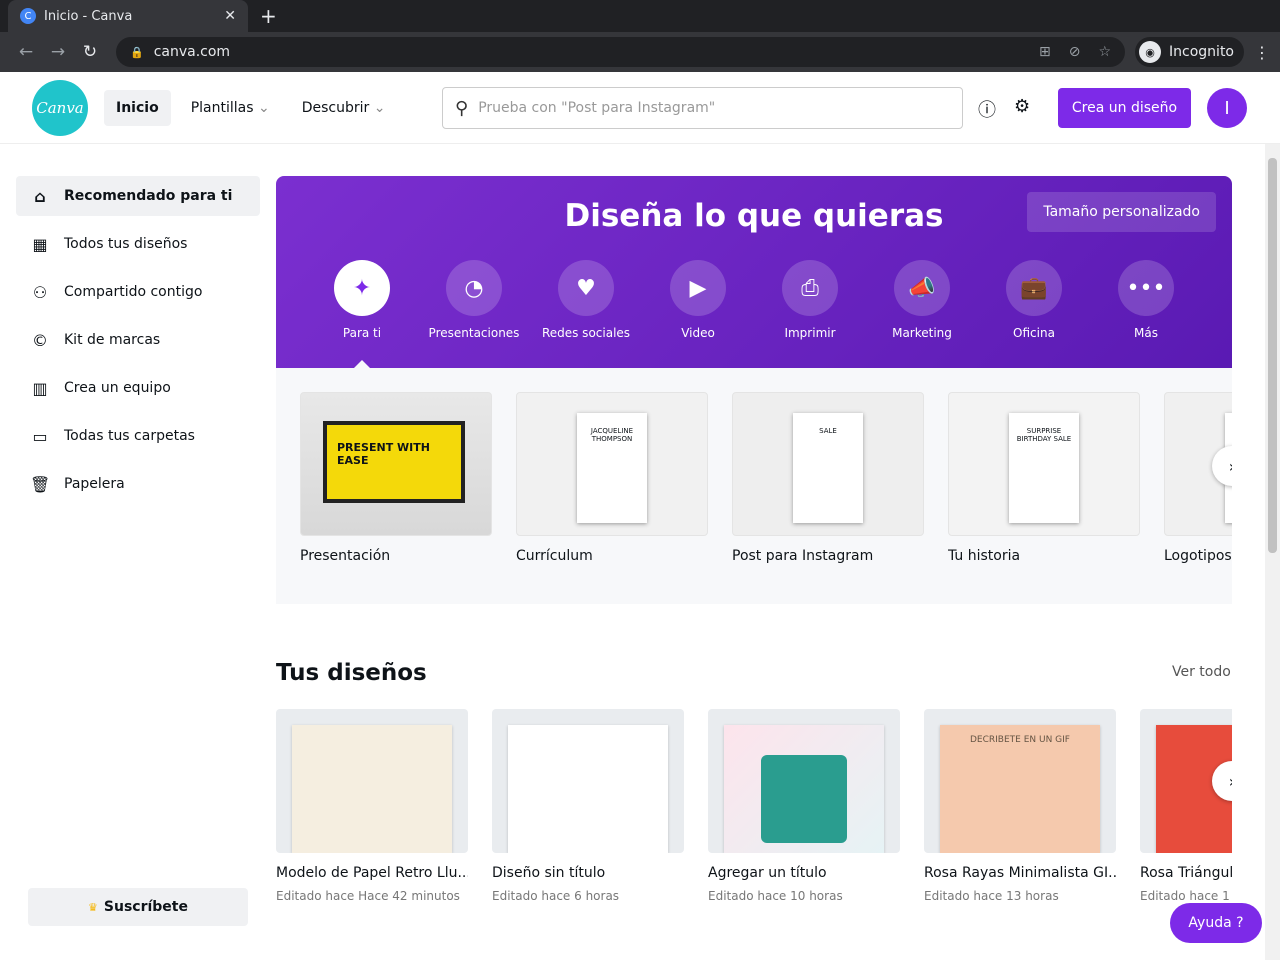 Image resolution: width=1280 pixels, height=960 pixels. Describe the element at coordinates (698, 288) in the screenshot. I see `video-icon: ▶` at that location.